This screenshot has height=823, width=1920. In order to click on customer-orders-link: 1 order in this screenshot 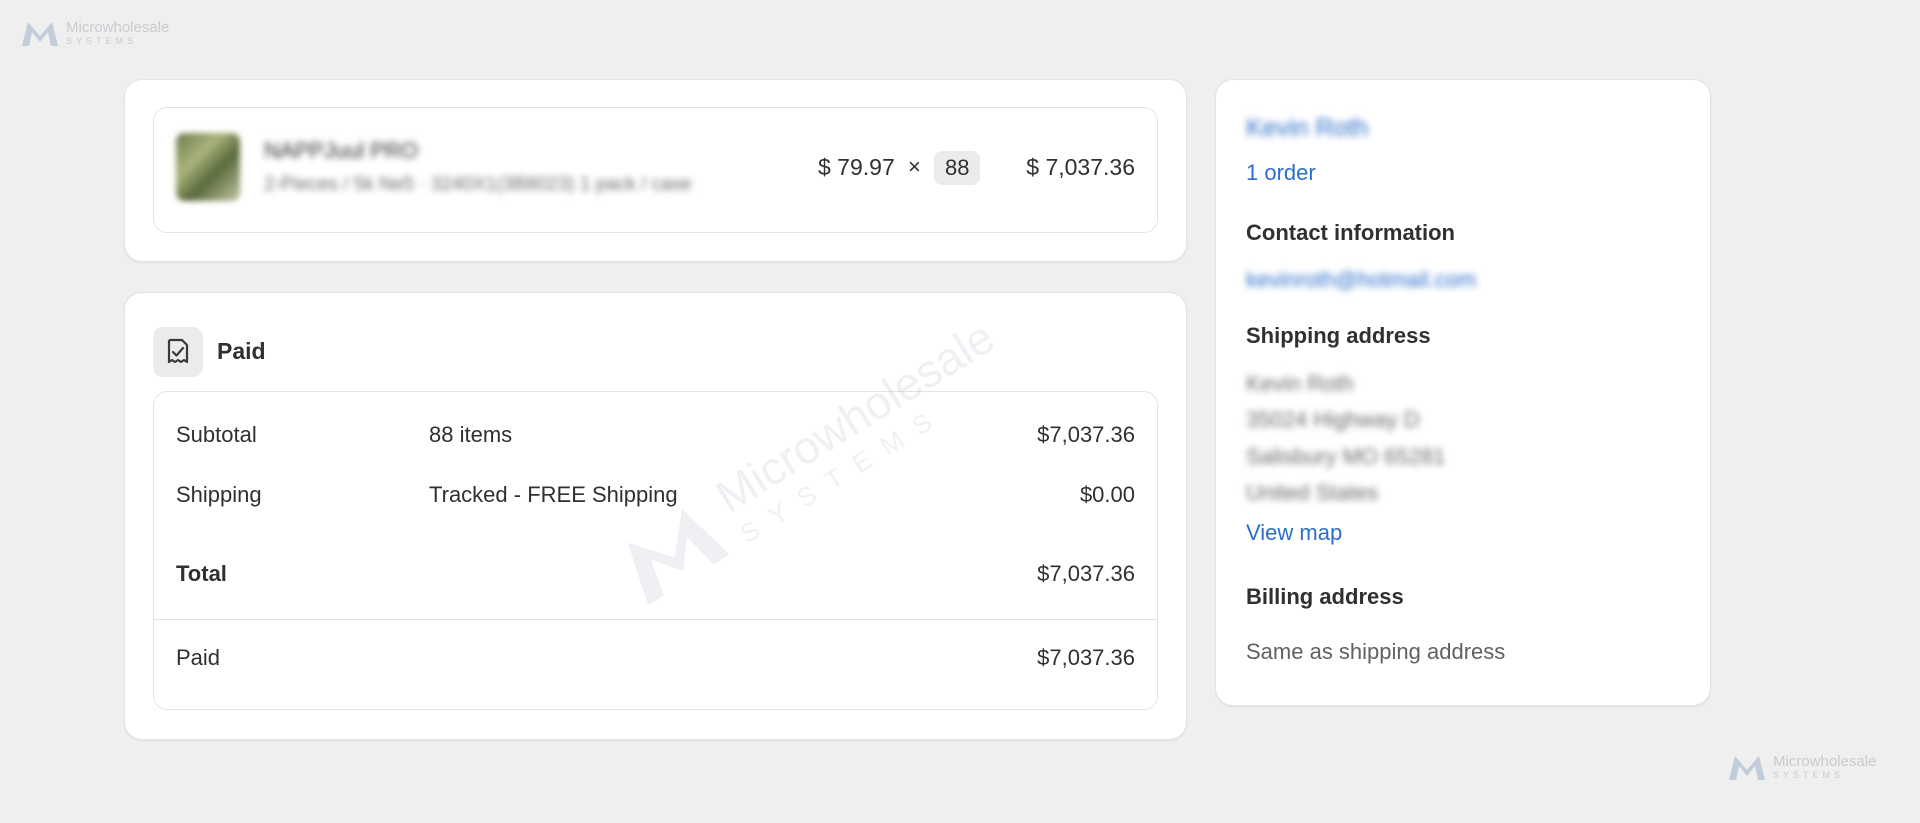, I will do `click(1281, 173)`.